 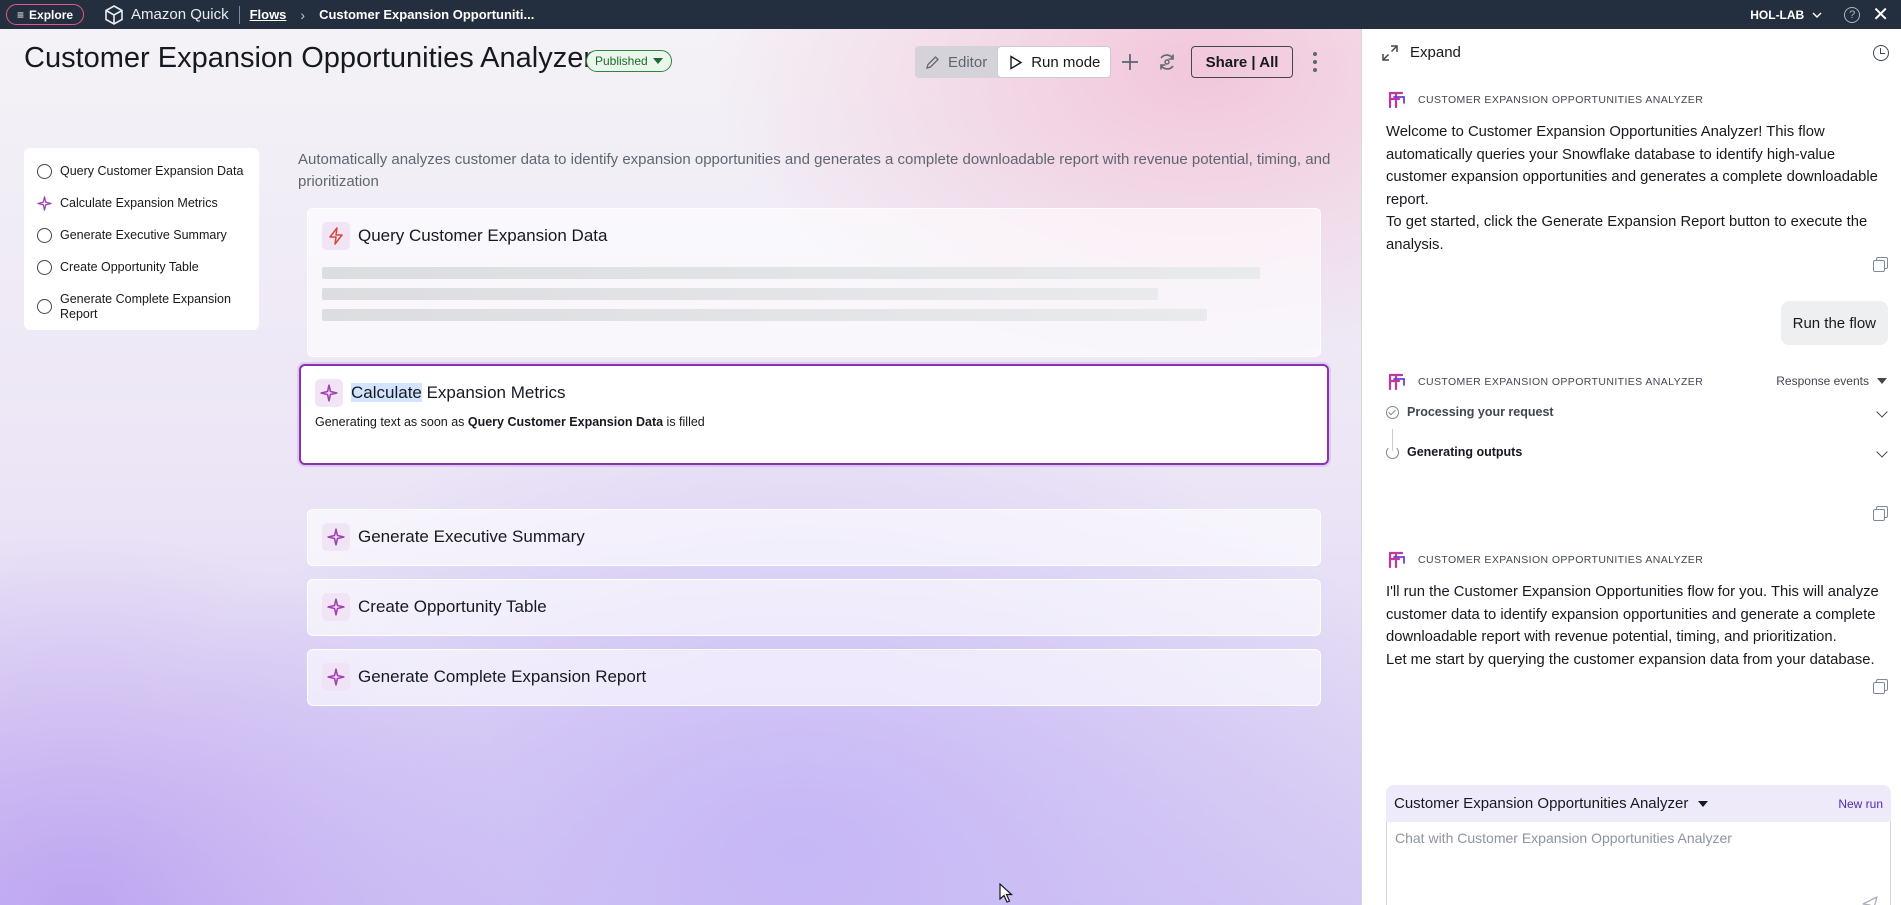 I want to click on step-title-rest: Expansion Metrics, so click(x=493, y=392).